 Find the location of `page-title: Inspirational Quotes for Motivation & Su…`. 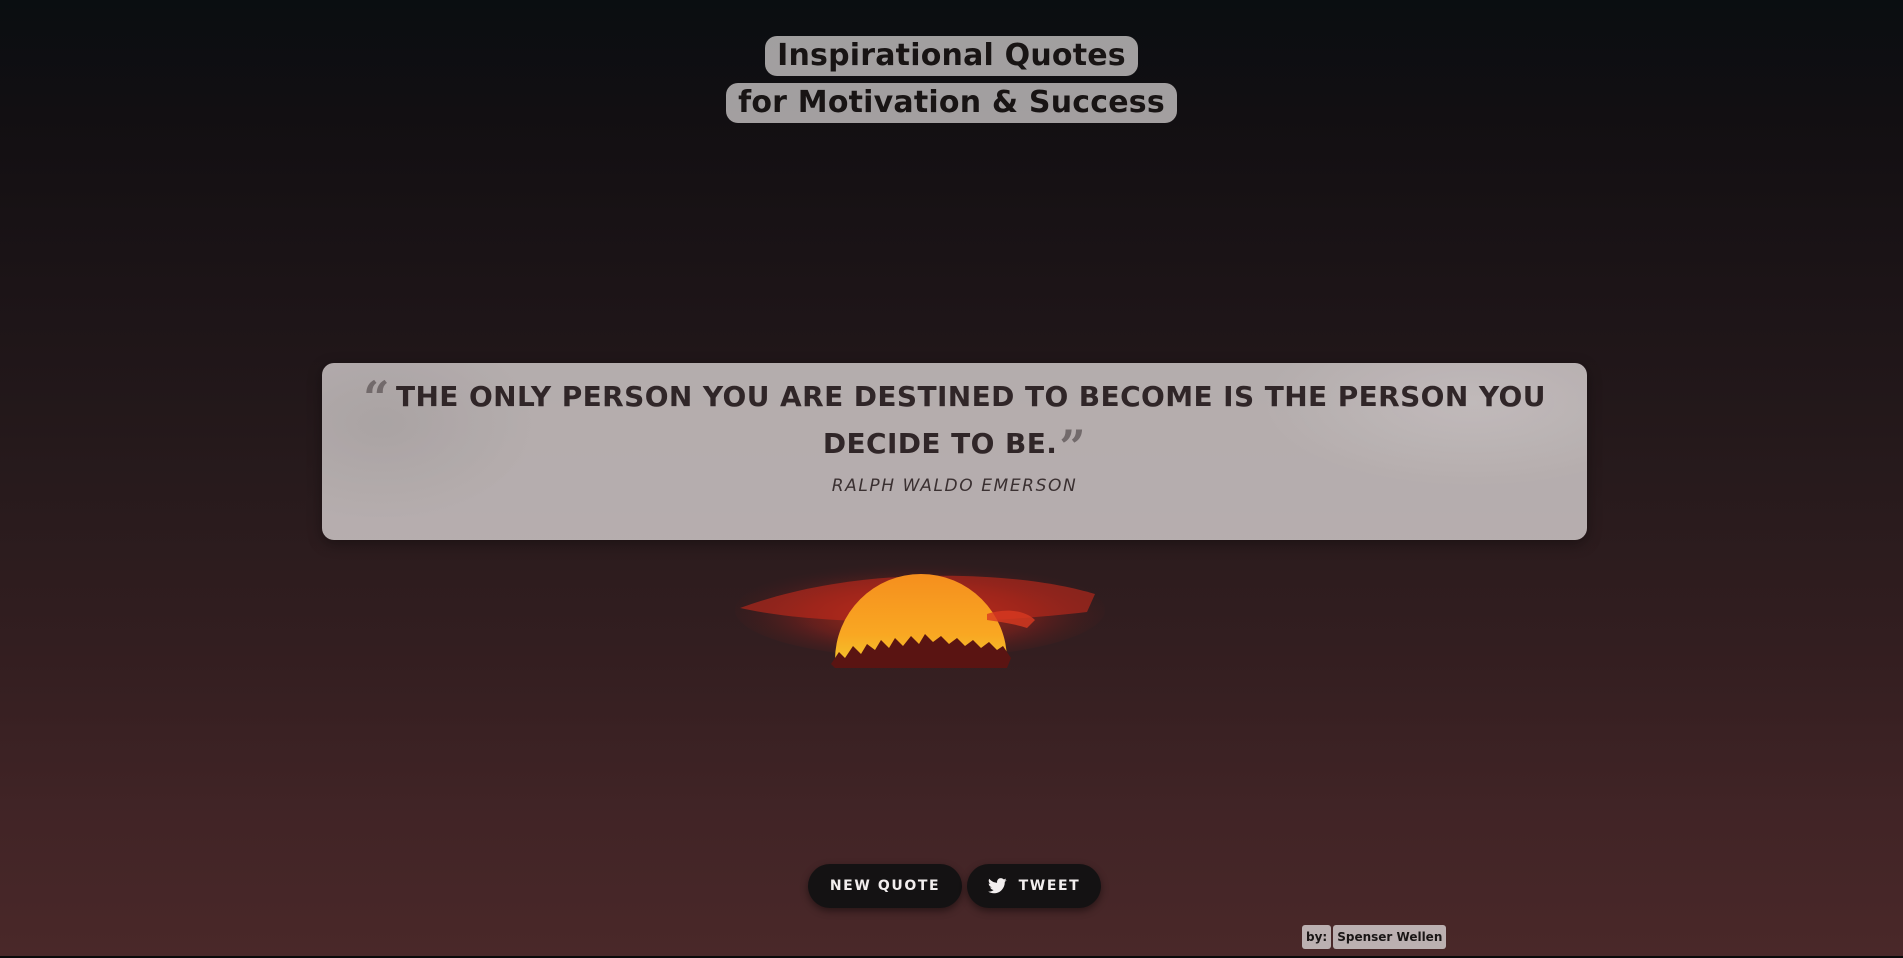

page-title: Inspirational Quotes for Motivation & Su… is located at coordinates (951, 79).